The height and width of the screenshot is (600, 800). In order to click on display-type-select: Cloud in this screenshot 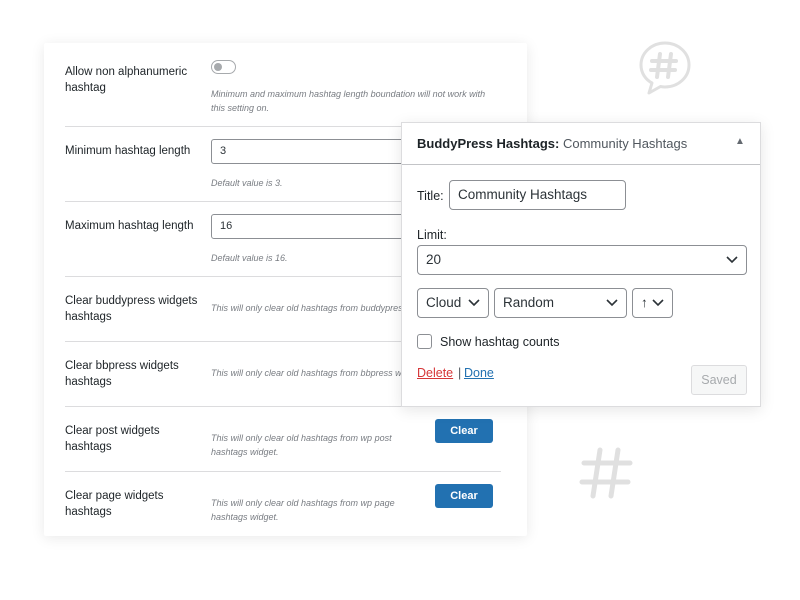, I will do `click(453, 303)`.